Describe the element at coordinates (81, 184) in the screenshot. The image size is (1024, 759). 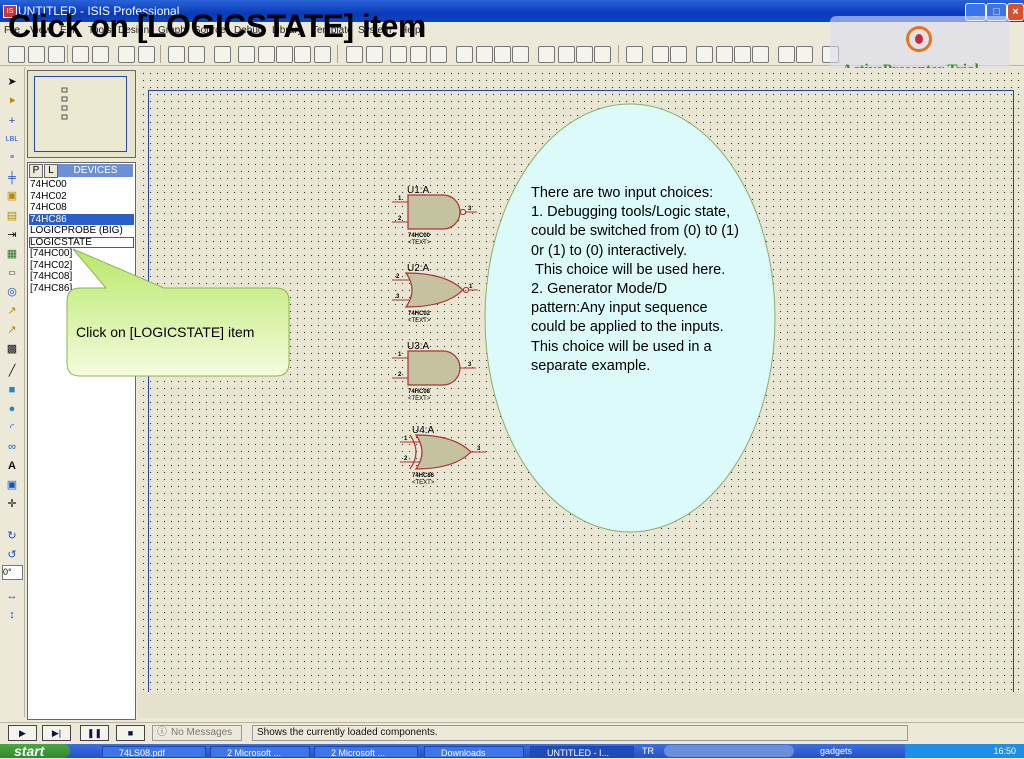
I see `device-item: 74HC00` at that location.